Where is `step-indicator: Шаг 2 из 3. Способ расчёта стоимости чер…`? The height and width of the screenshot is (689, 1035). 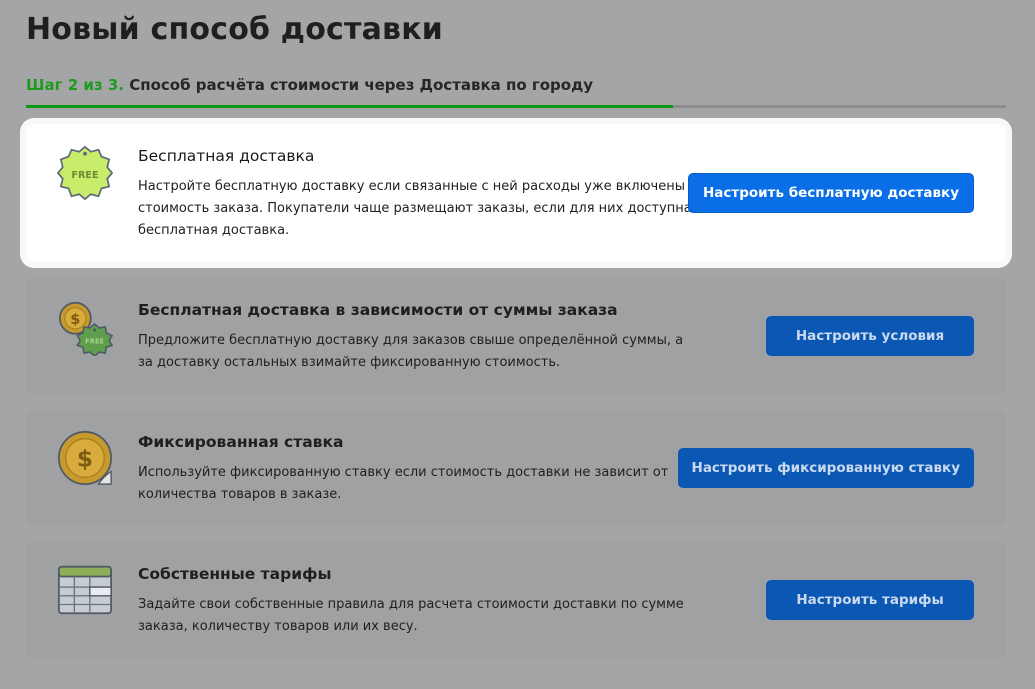 step-indicator: Шаг 2 из 3. Способ расчёта стоимости чер… is located at coordinates (309, 85).